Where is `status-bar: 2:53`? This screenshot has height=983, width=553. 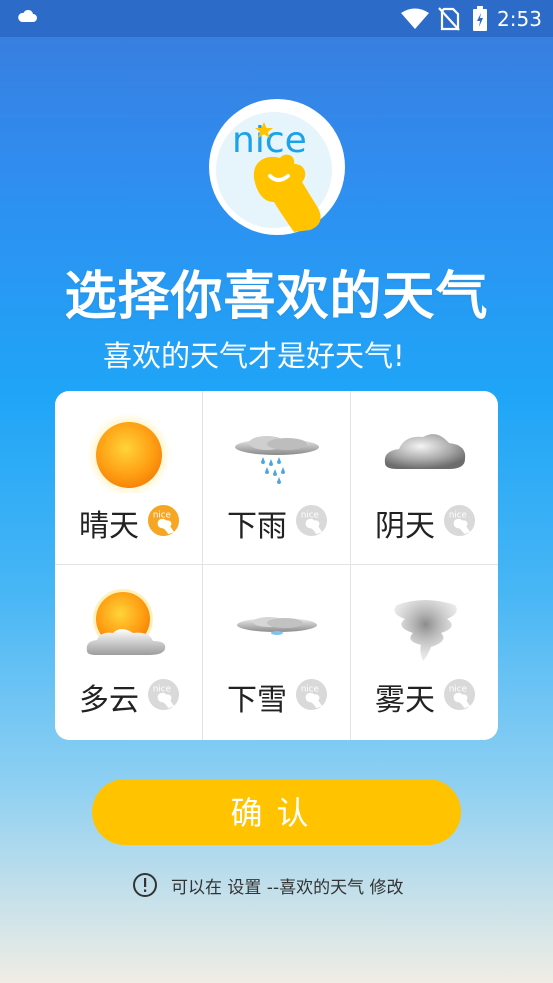 status-bar: 2:53 is located at coordinates (276, 18).